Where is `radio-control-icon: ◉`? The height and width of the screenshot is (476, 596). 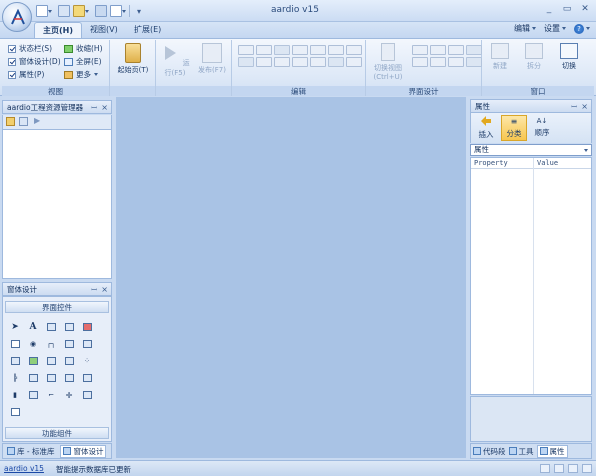
radio-control-icon: ◉ is located at coordinates (33, 344).